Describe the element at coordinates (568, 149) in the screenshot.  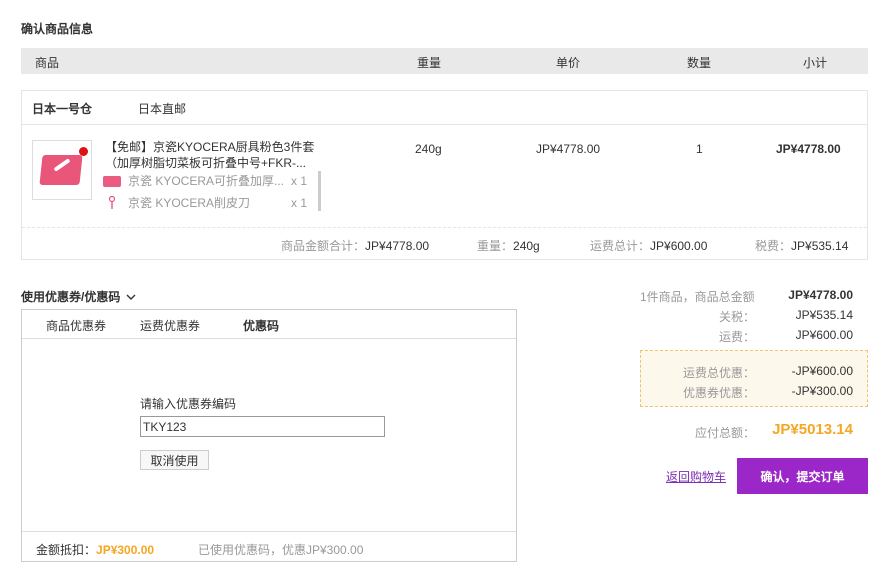
I see `product-unit-price: JP¥4778.00` at that location.